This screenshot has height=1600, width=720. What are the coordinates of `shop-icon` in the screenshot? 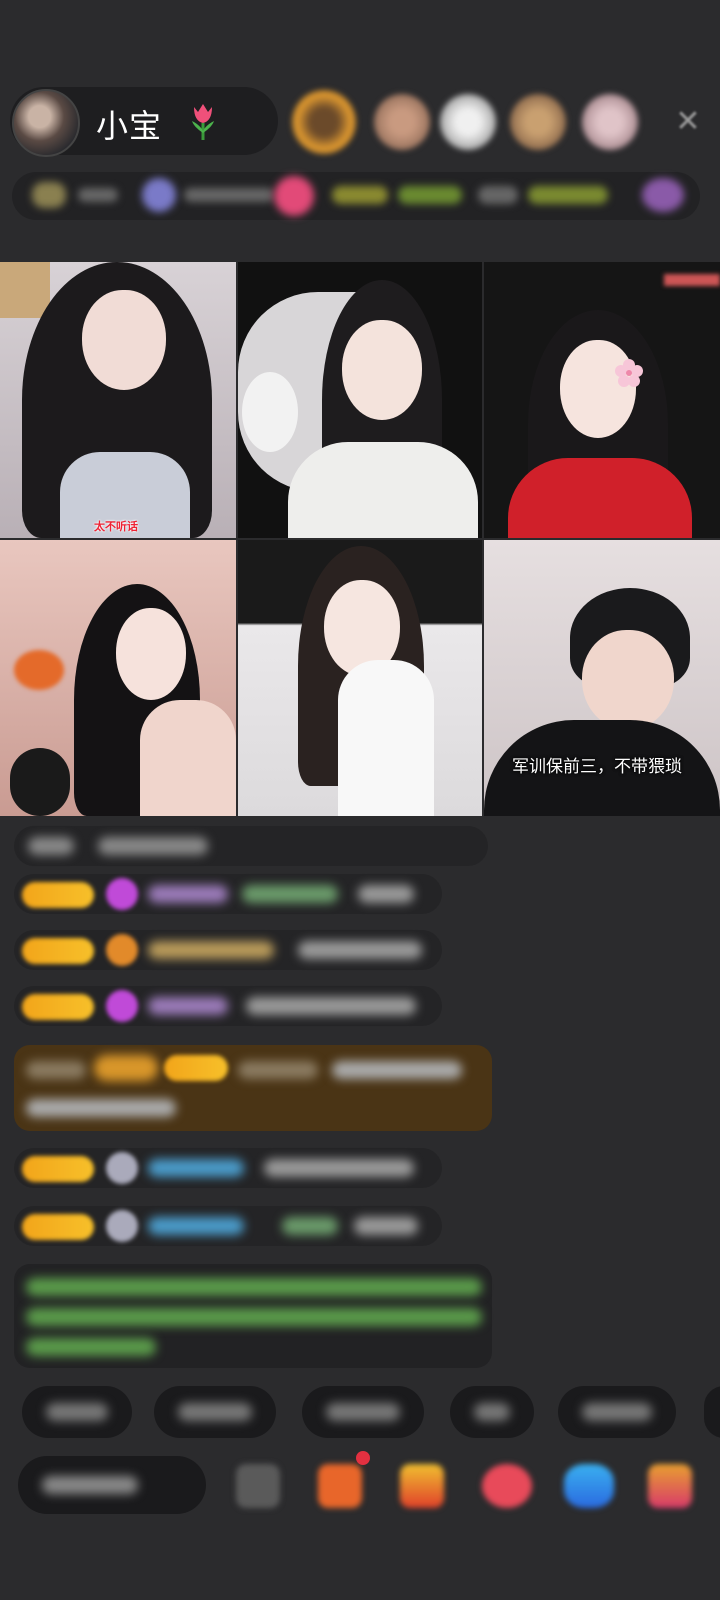 It's located at (340, 1486).